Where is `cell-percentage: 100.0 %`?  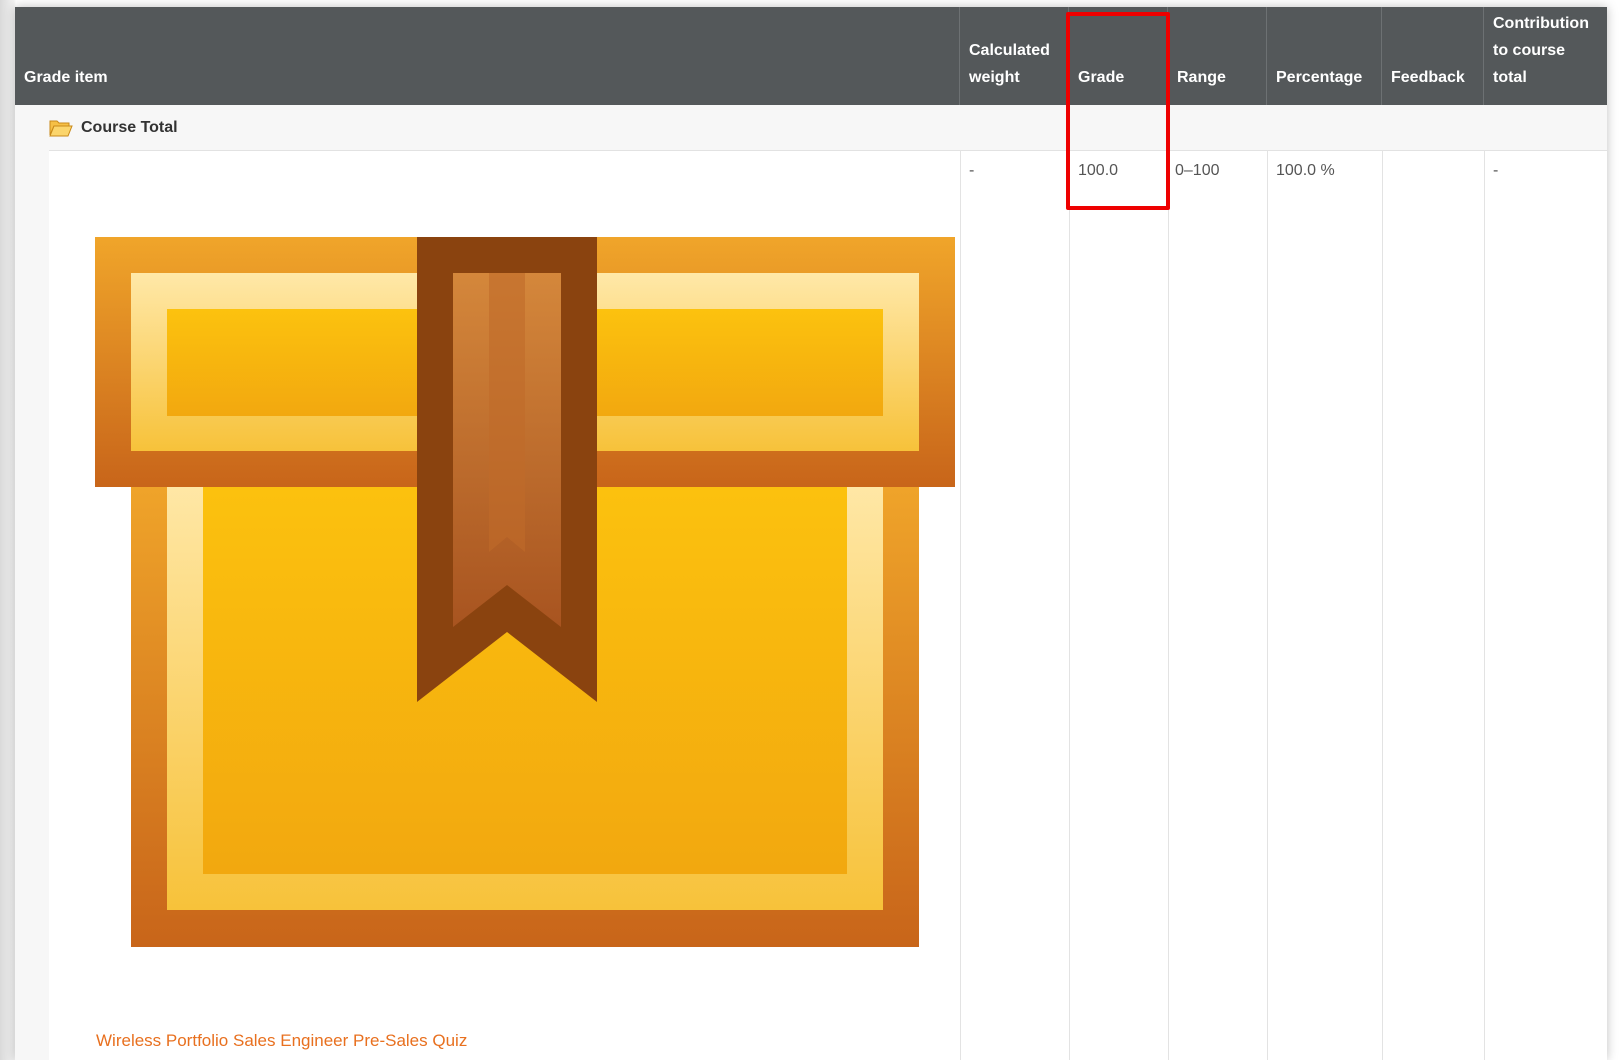 cell-percentage: 100.0 % is located at coordinates (1305, 170).